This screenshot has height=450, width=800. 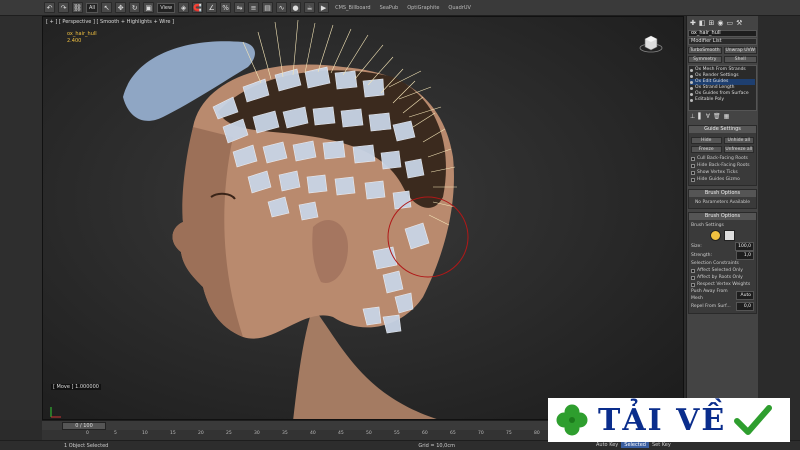 I want to click on setkey-button: Set Key, so click(x=661, y=445).